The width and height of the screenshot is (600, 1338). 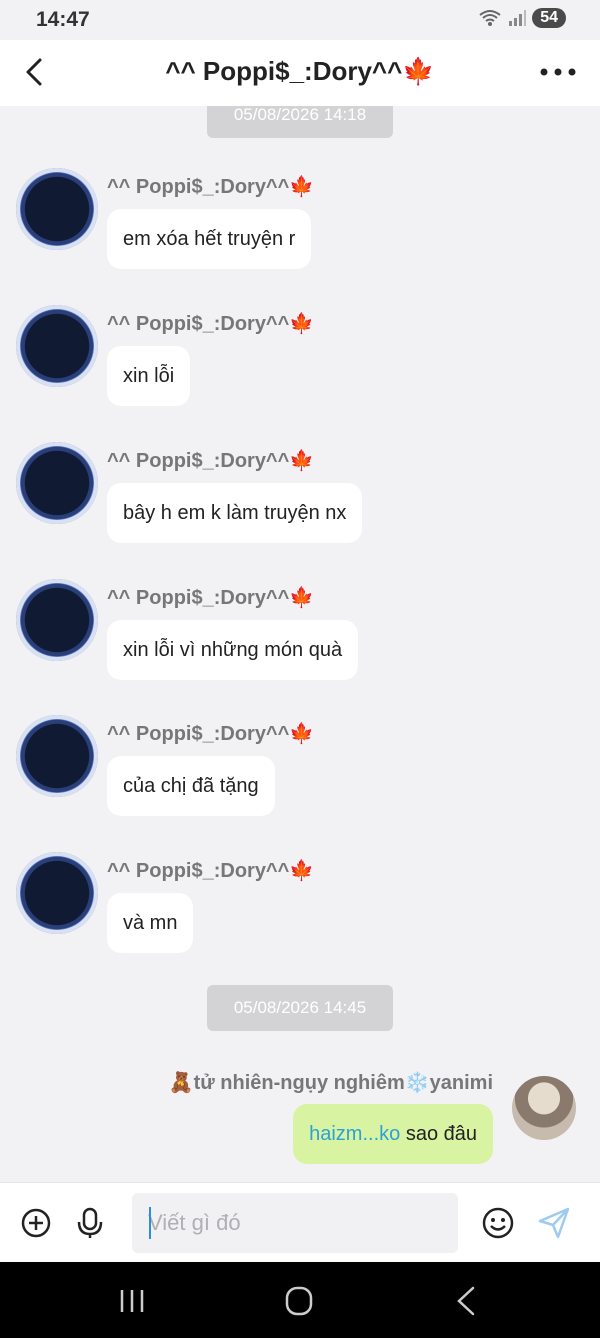 I want to click on battery-indicator: 54, so click(x=549, y=18).